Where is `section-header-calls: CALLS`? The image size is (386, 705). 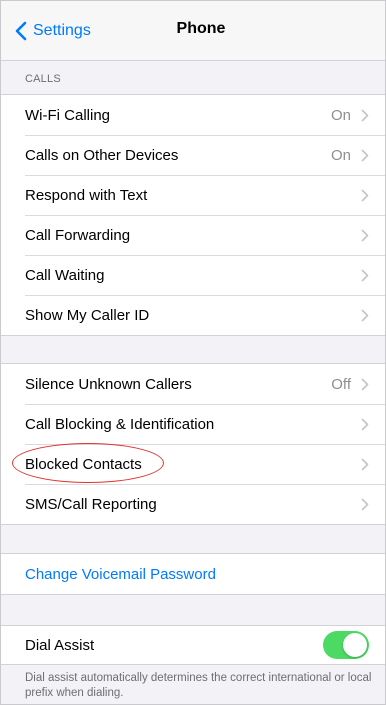 section-header-calls: CALLS is located at coordinates (43, 79).